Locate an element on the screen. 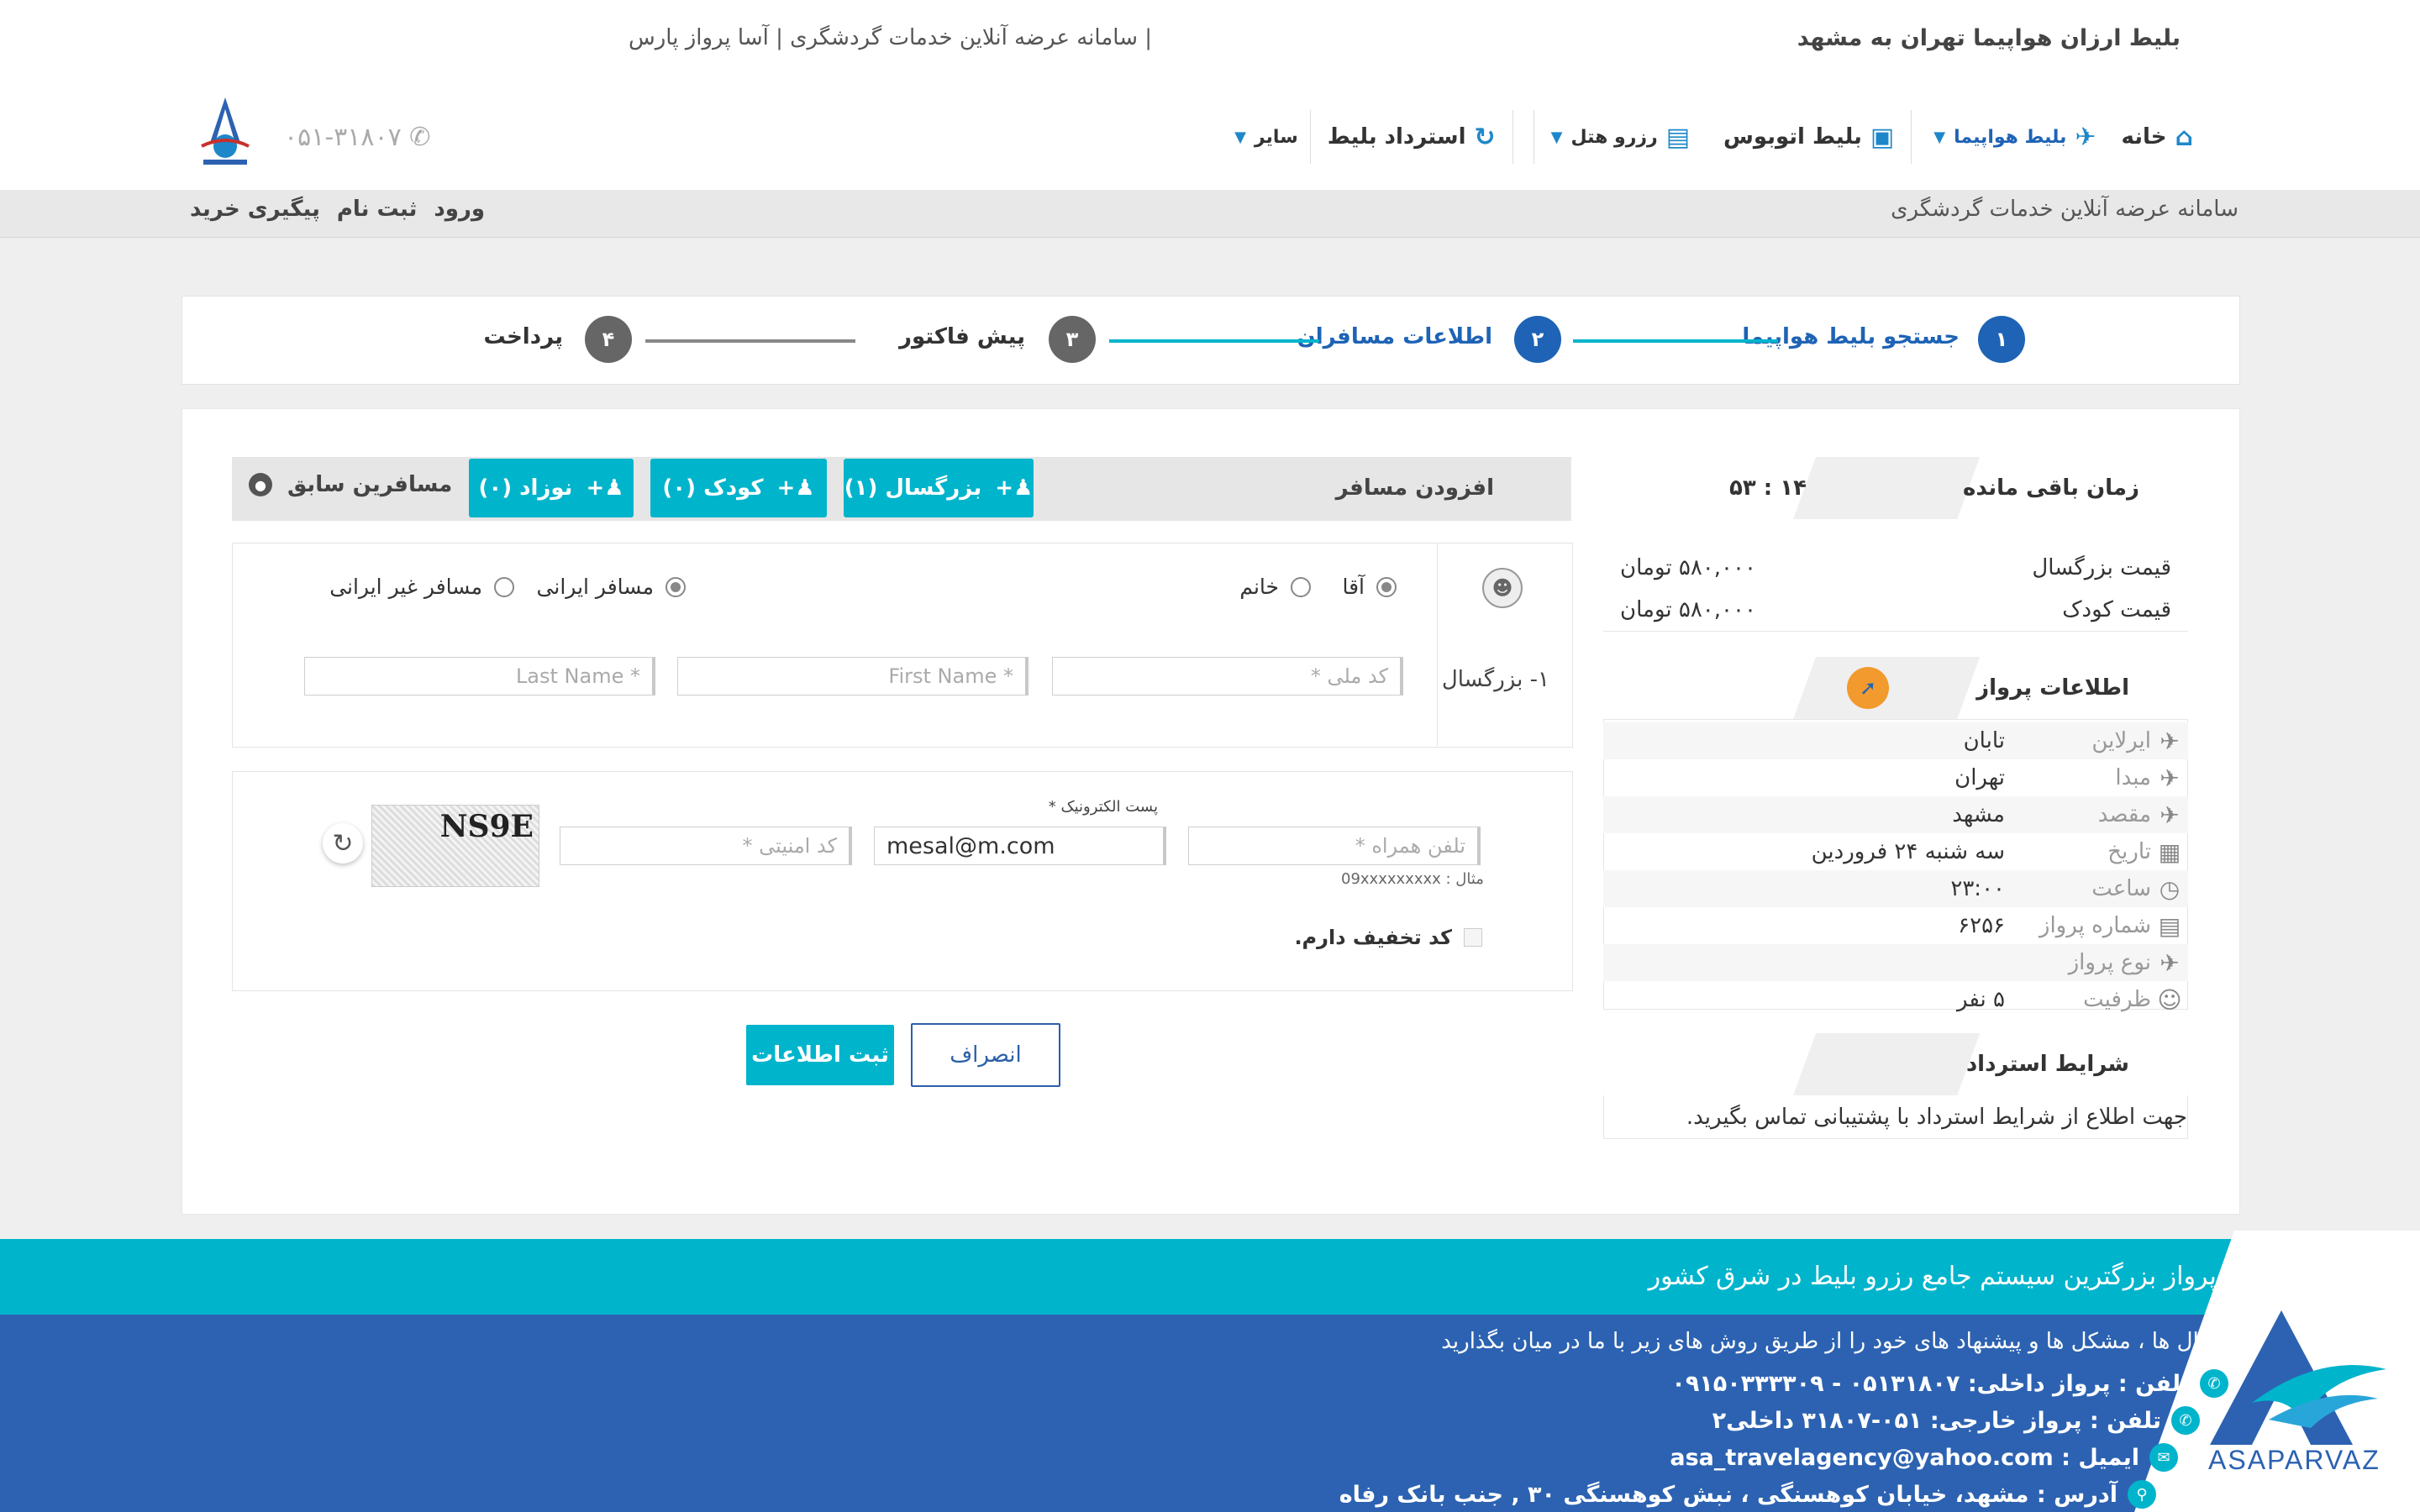 This screenshot has height=1512, width=2420. track-link: پیگیری خرید is located at coordinates (255, 209).